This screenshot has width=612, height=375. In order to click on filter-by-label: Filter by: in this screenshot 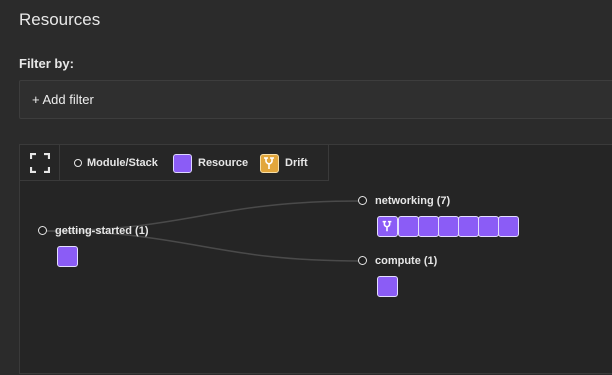, I will do `click(46, 63)`.